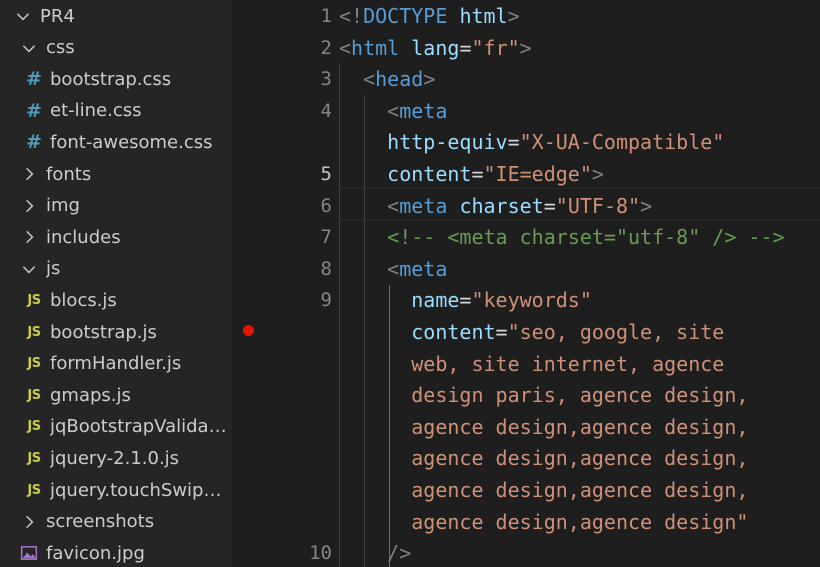 The image size is (820, 567). Describe the element at coordinates (326, 300) in the screenshot. I see `line-number: 9` at that location.